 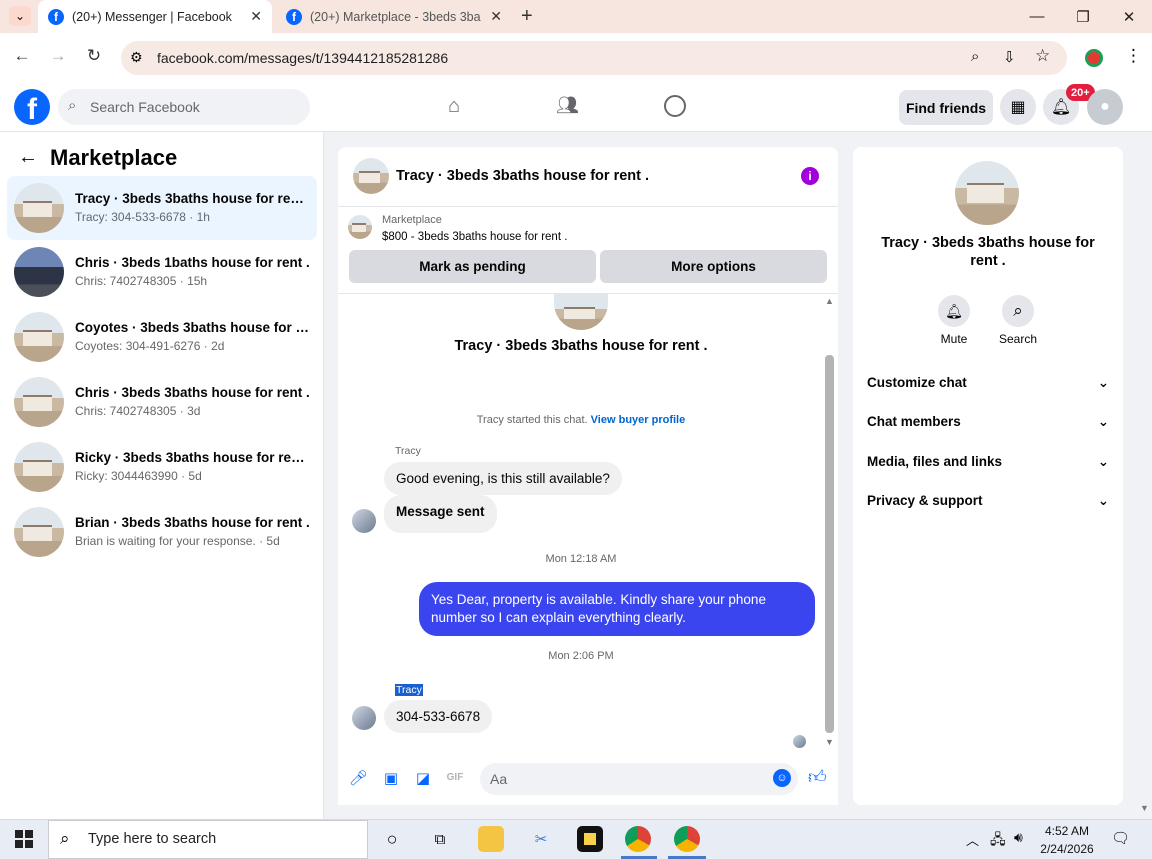 I want to click on tab-label: (20+) Messenger | Facebook, so click(x=152, y=16).